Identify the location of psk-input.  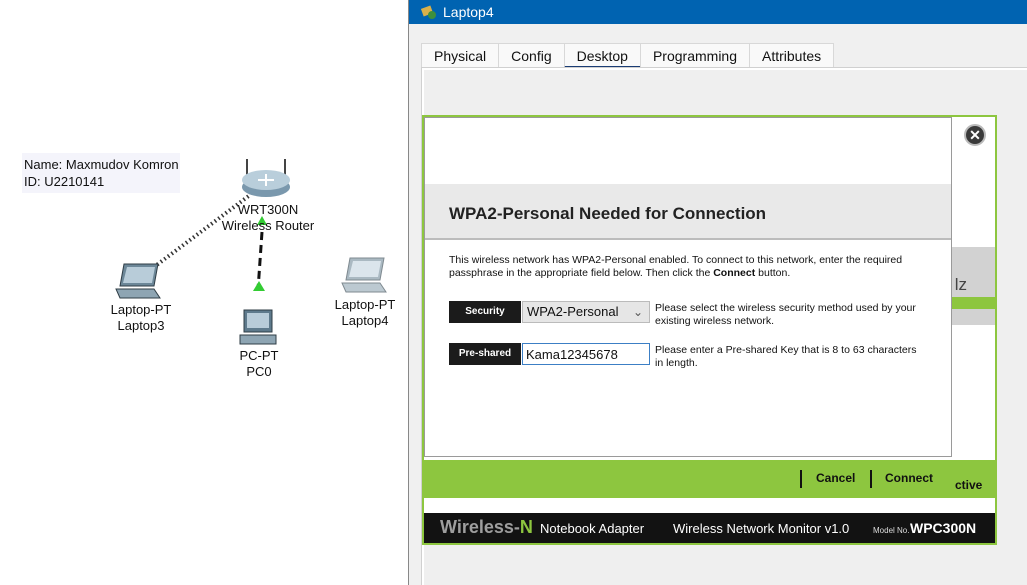
(586, 354).